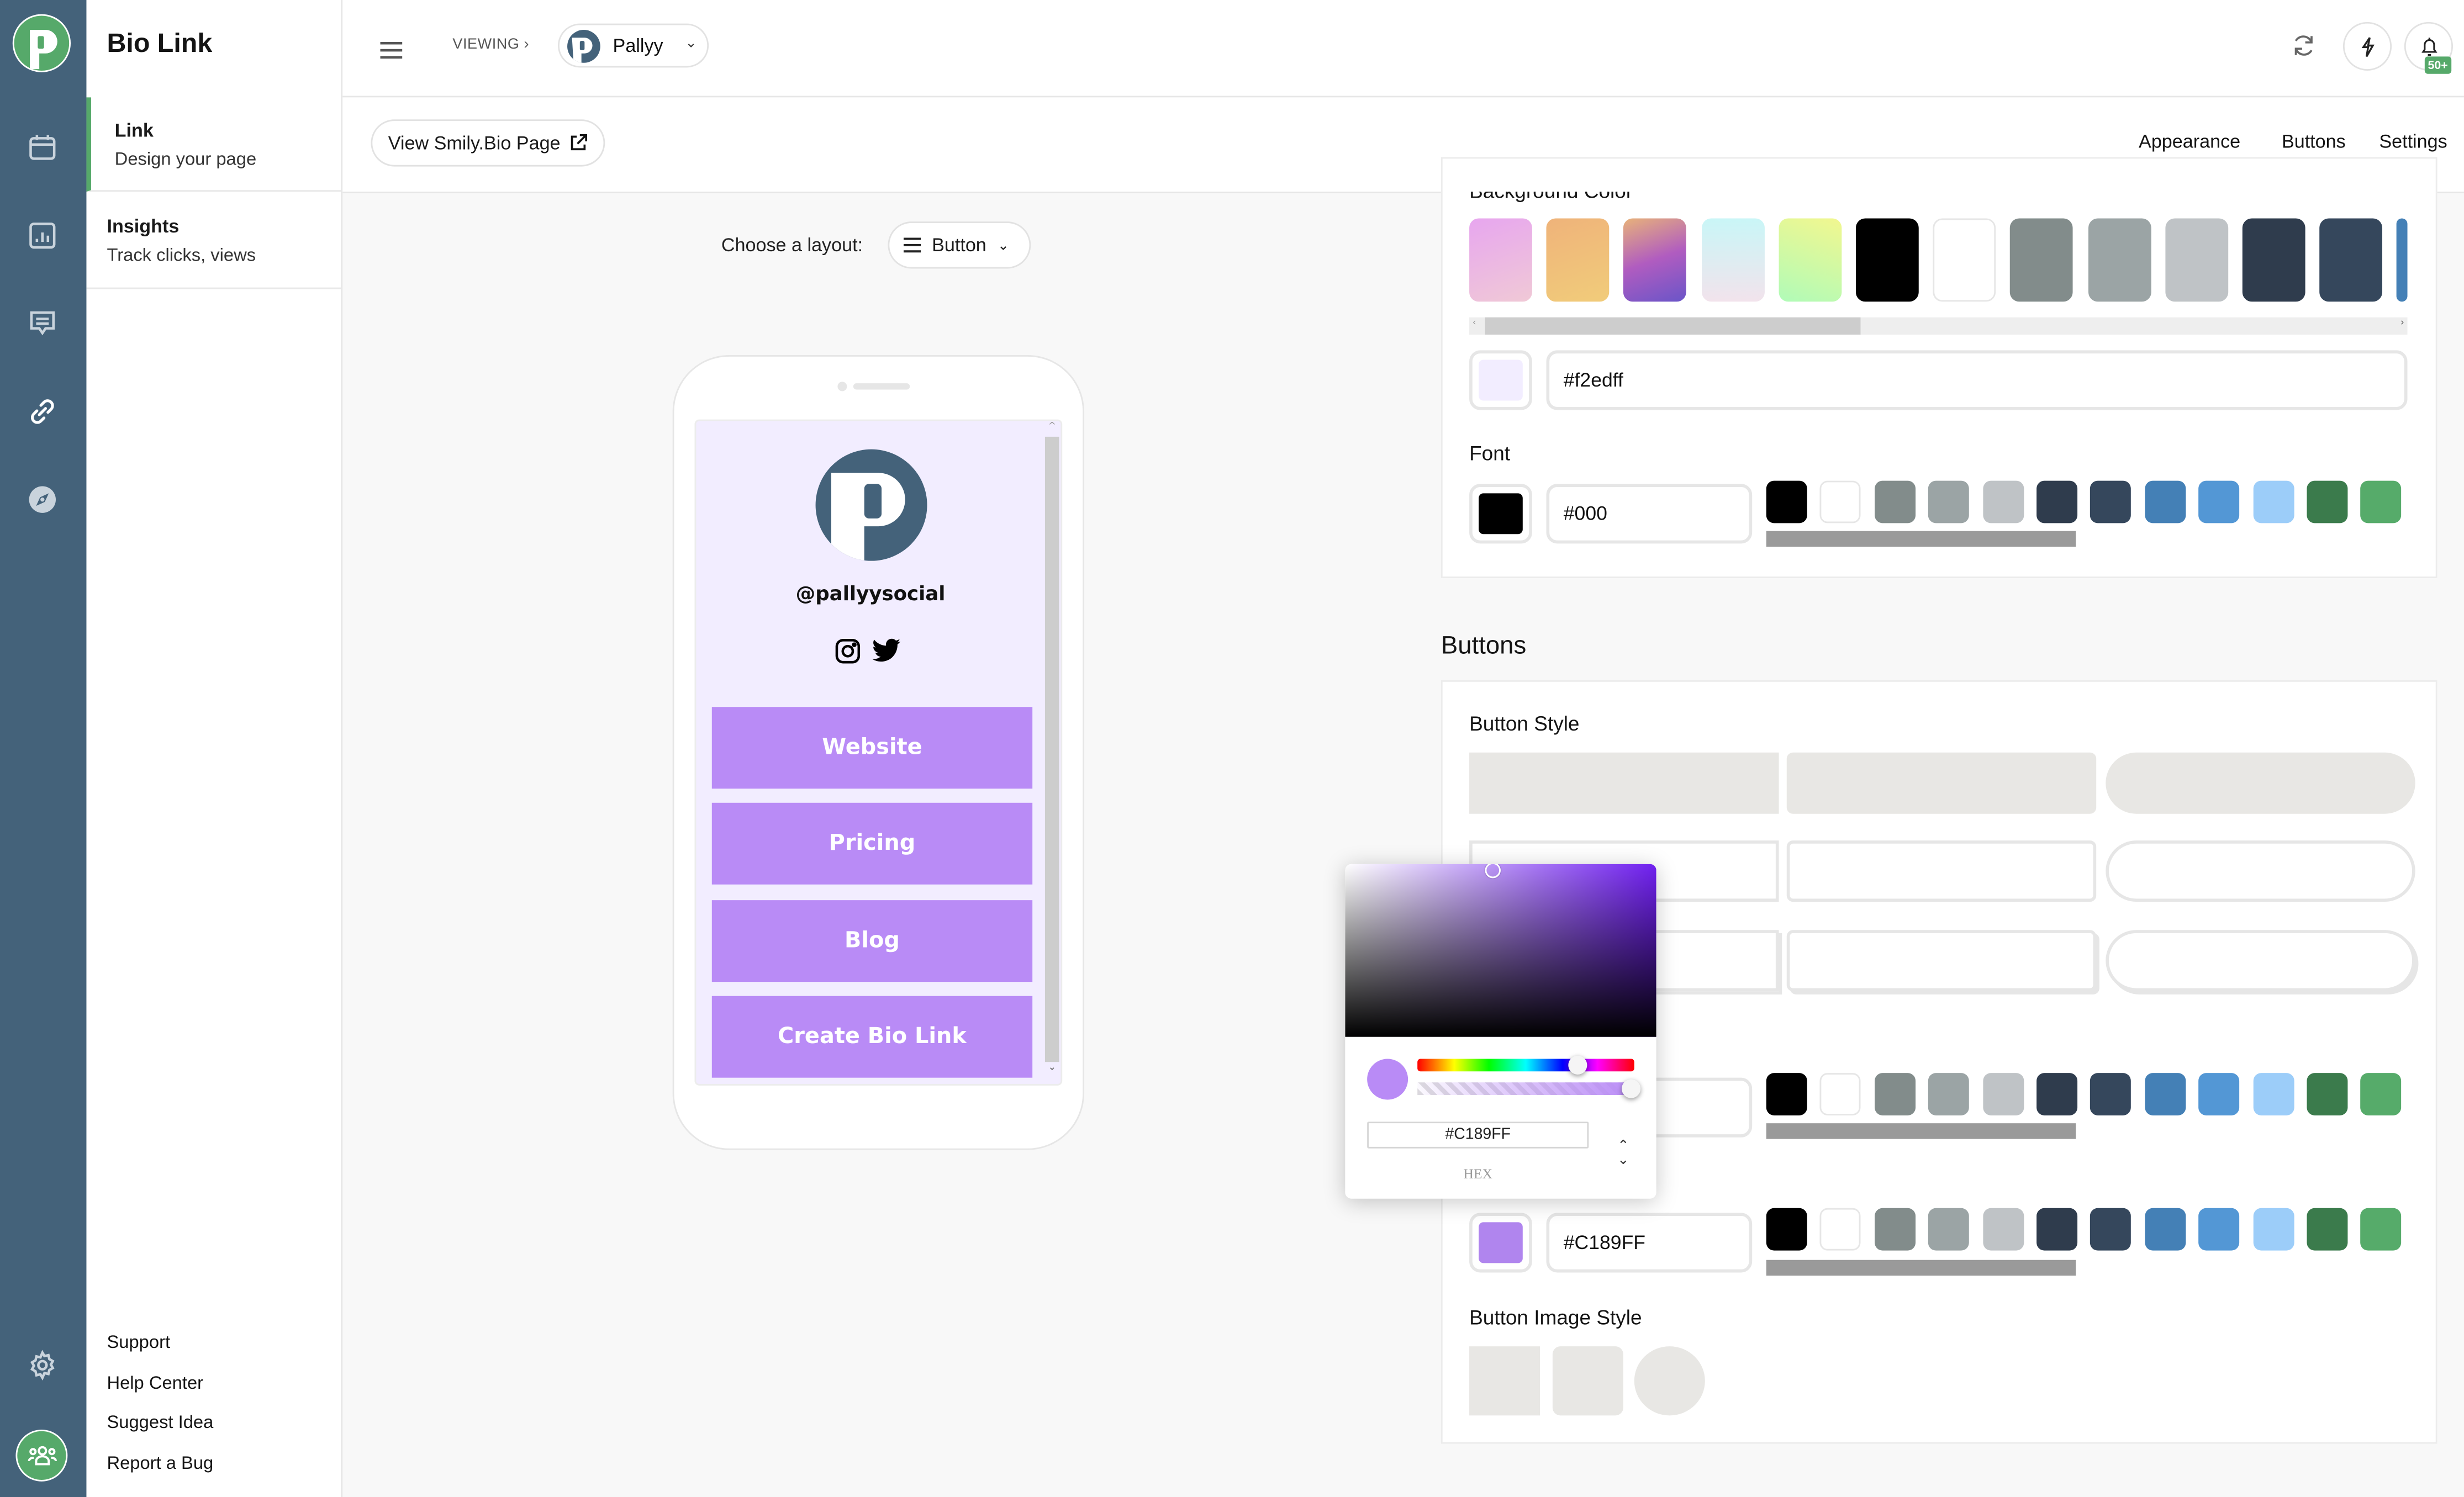  I want to click on menu-icon, so click(392, 48).